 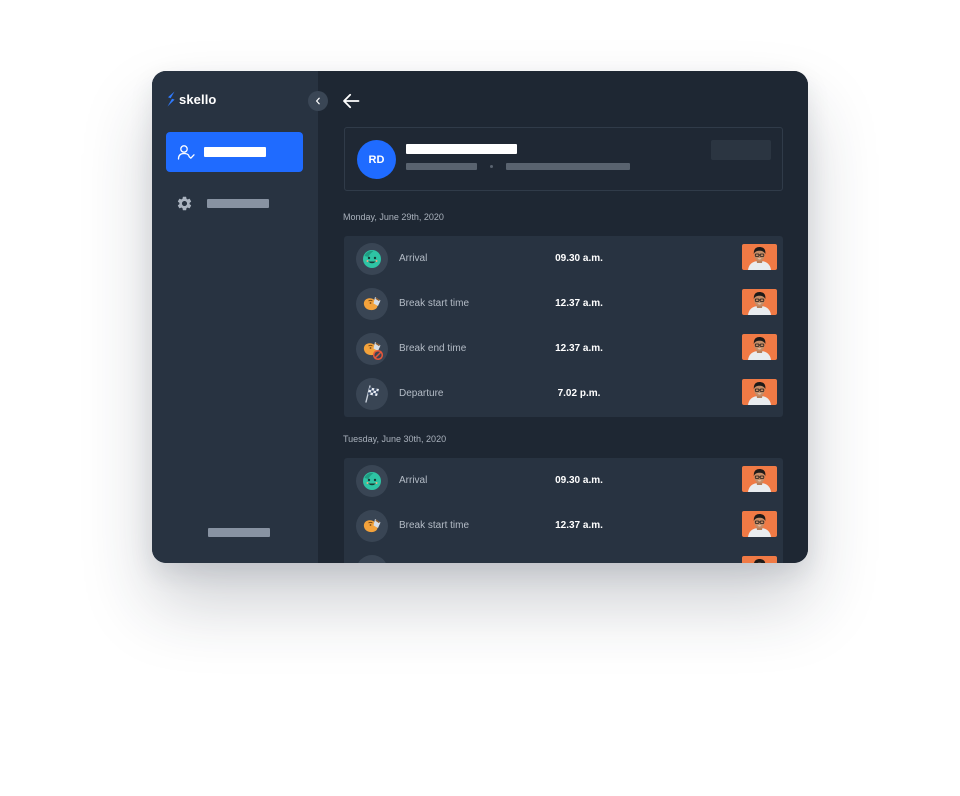 I want to click on separator-dot, so click(x=491, y=166).